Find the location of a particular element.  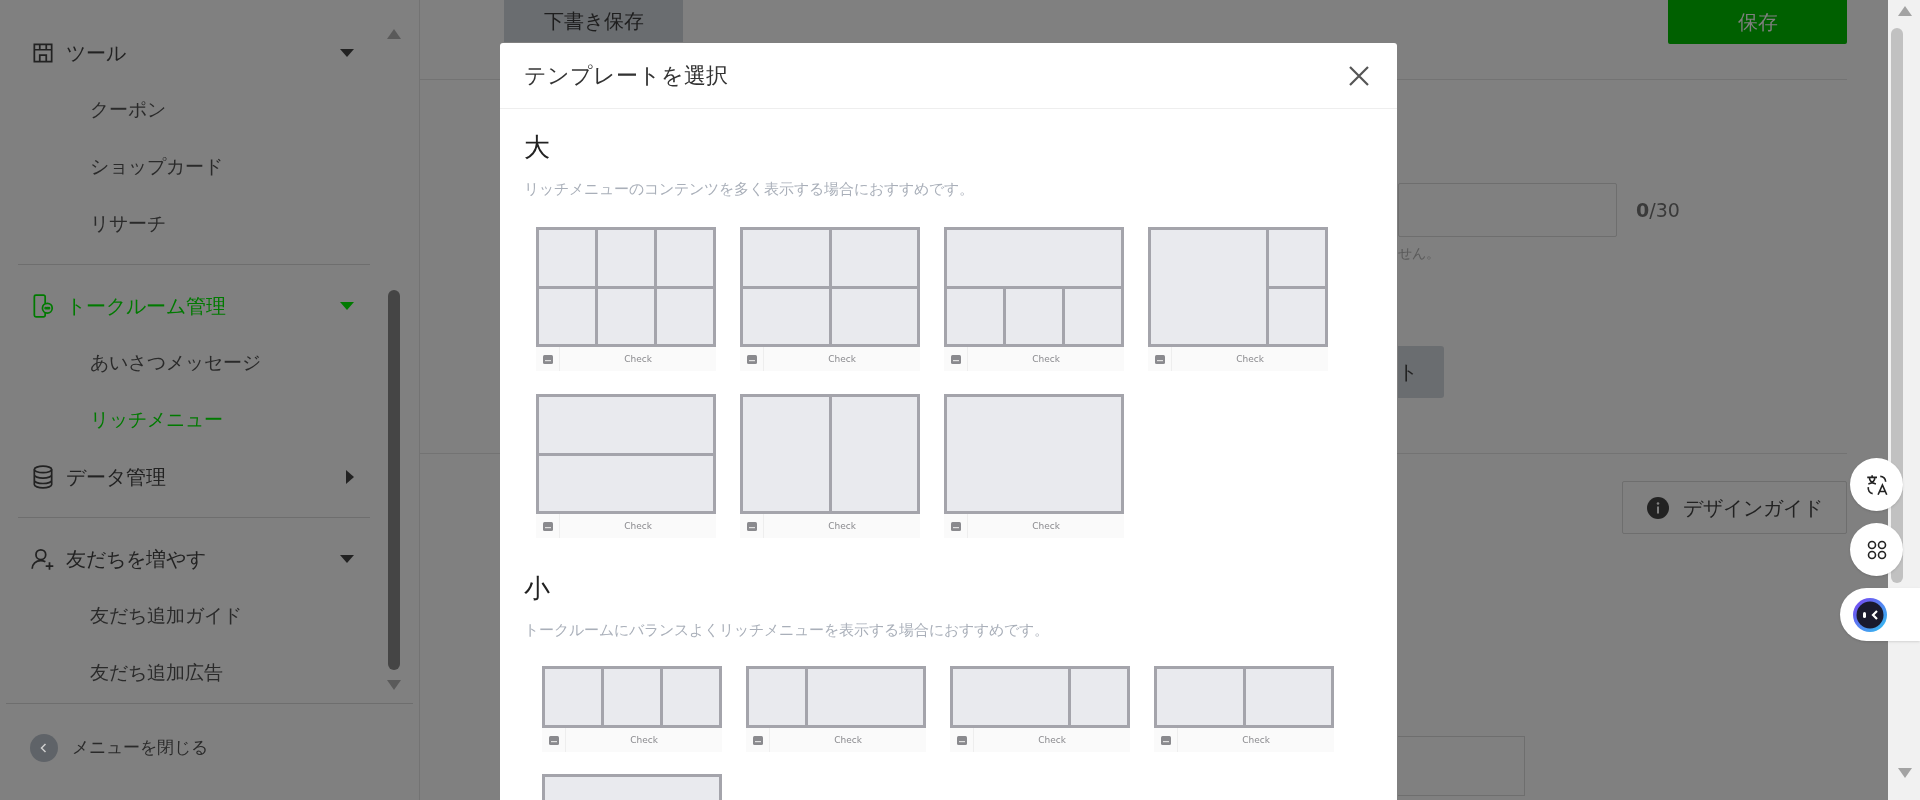

sidebar-item: リサーチ is located at coordinates (194, 223).